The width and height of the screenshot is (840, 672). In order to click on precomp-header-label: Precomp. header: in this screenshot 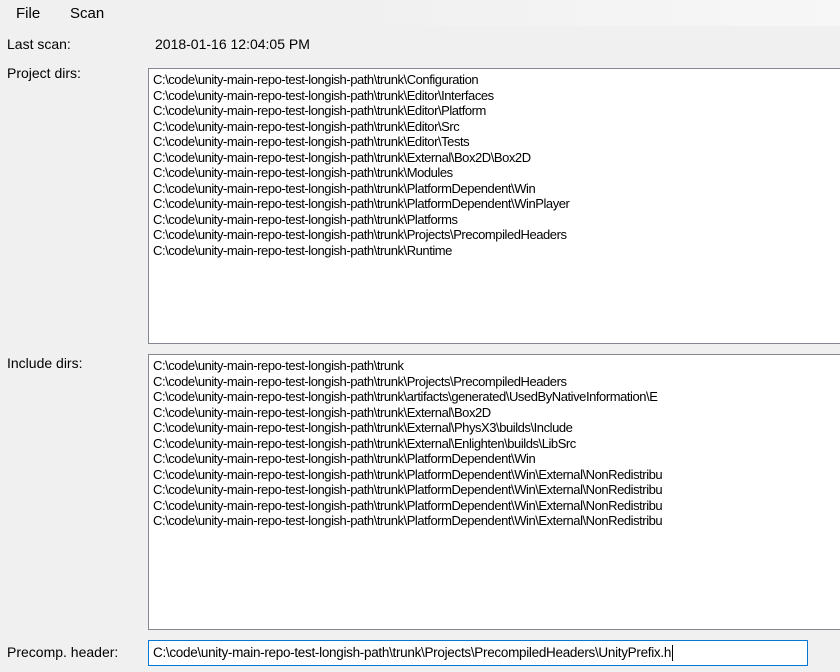, I will do `click(63, 652)`.